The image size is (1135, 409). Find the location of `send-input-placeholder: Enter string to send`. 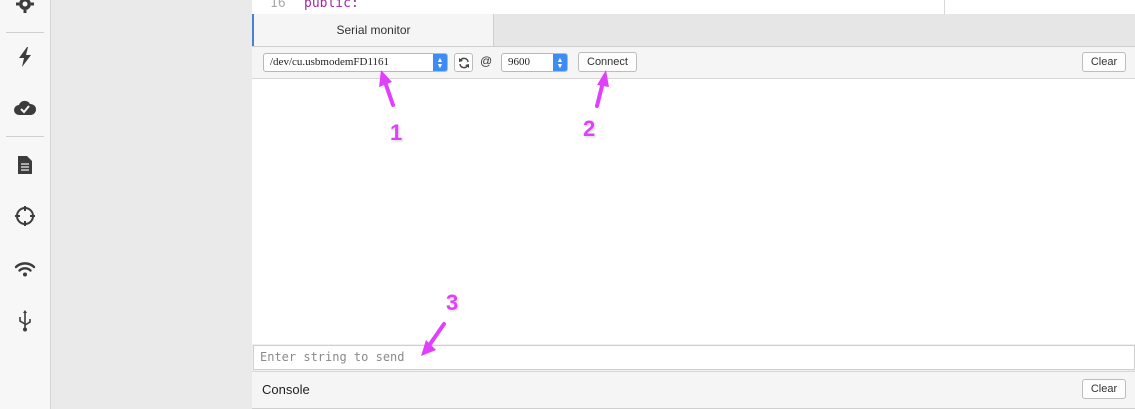

send-input-placeholder: Enter string to send is located at coordinates (332, 357).